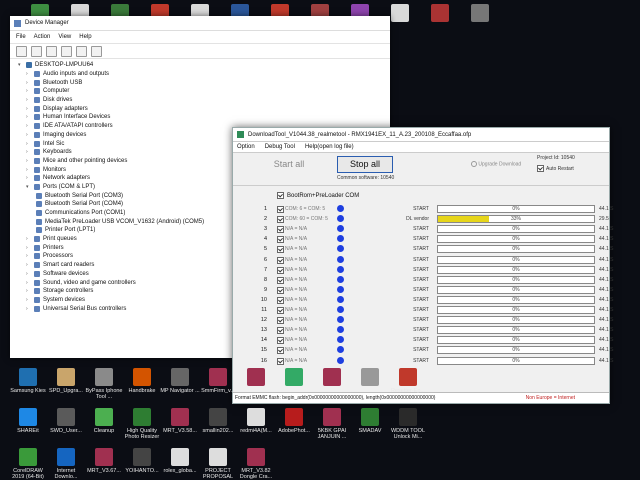 This screenshot has height=480, width=640. Describe the element at coordinates (64, 37) in the screenshot. I see `menu-item: View` at that location.